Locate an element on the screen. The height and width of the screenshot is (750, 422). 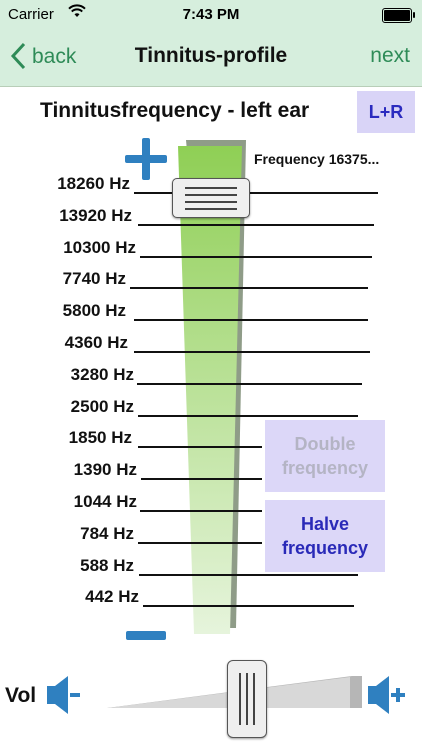
decrease-frequency-button is located at coordinates (146, 635).